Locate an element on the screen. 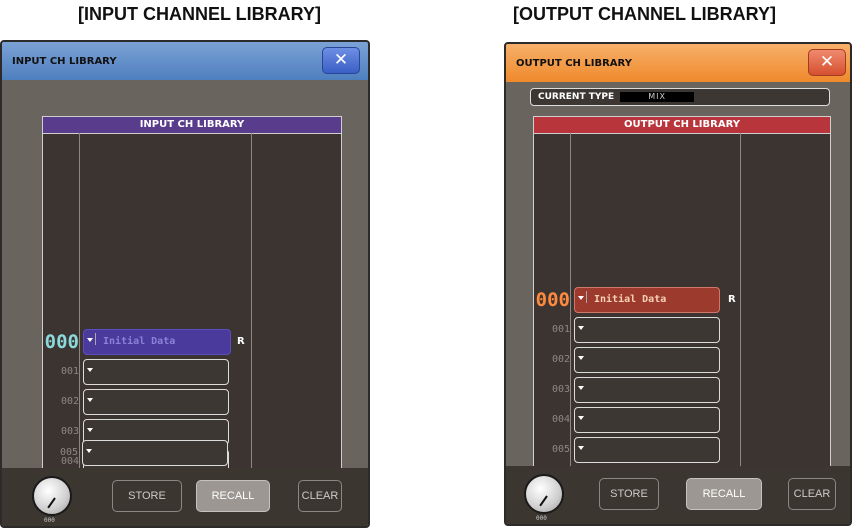 The height and width of the screenshot is (528, 852). window-title: OUTPUT CH LIBRARY is located at coordinates (678, 63).